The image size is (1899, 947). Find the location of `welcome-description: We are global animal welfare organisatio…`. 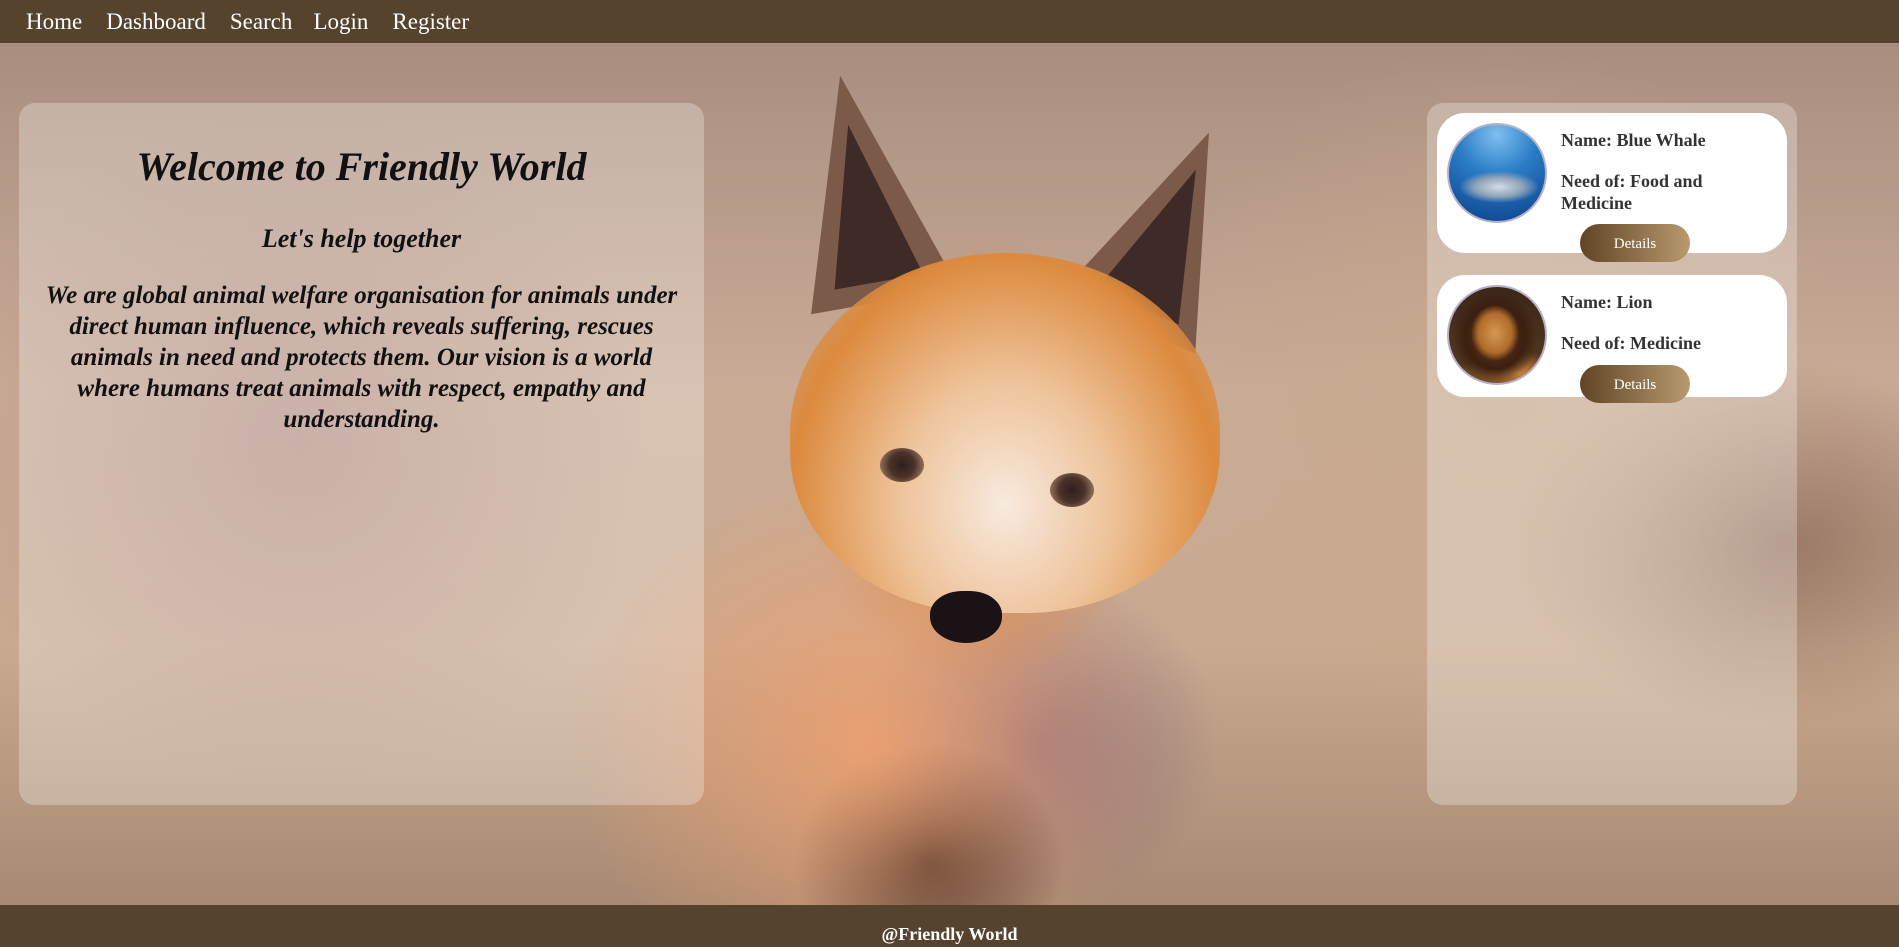

welcome-description: We are global animal welfare organisatio… is located at coordinates (361, 357).